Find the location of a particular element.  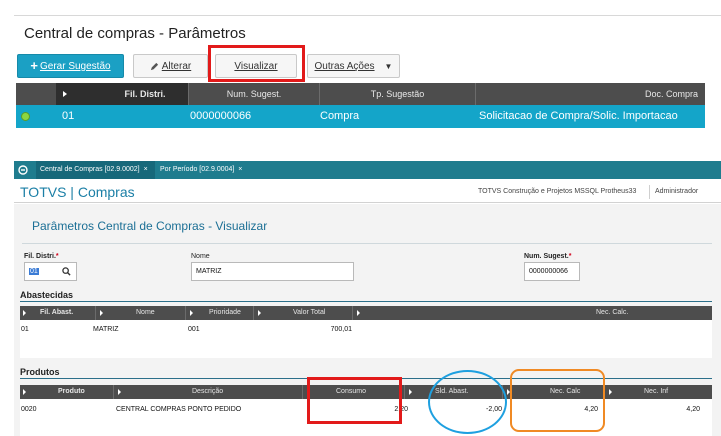

table-row: 01 MATRIZ 001 700,01 is located at coordinates (366, 332).